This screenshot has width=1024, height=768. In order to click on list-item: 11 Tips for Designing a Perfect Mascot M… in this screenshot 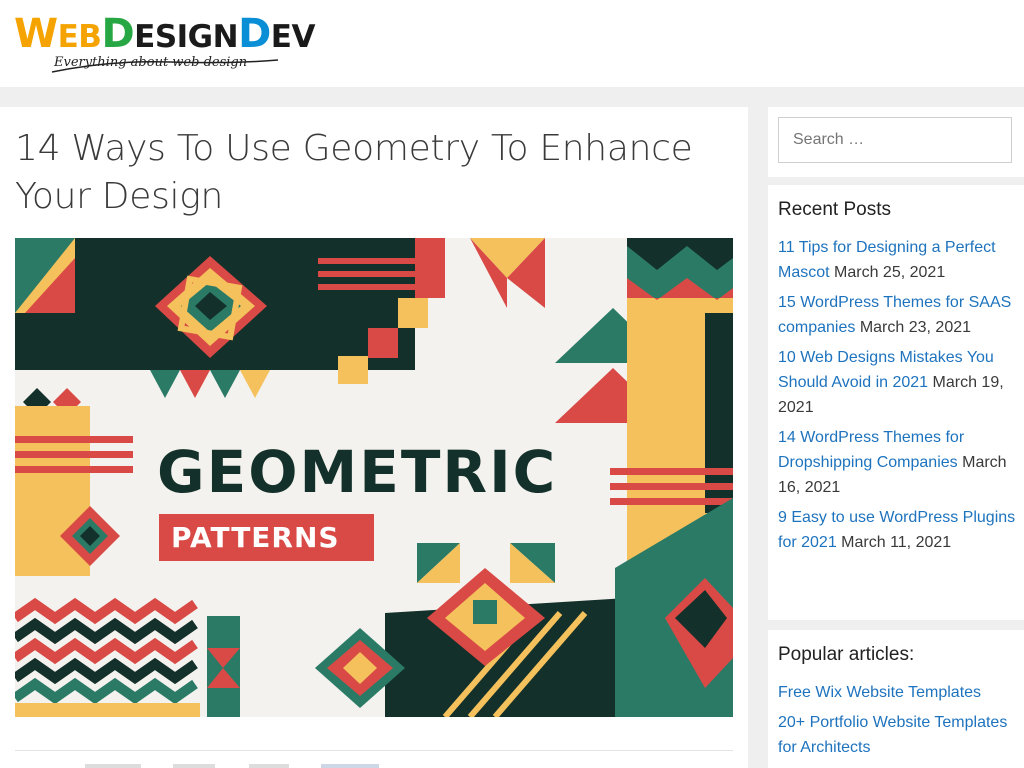, I will do `click(898, 260)`.